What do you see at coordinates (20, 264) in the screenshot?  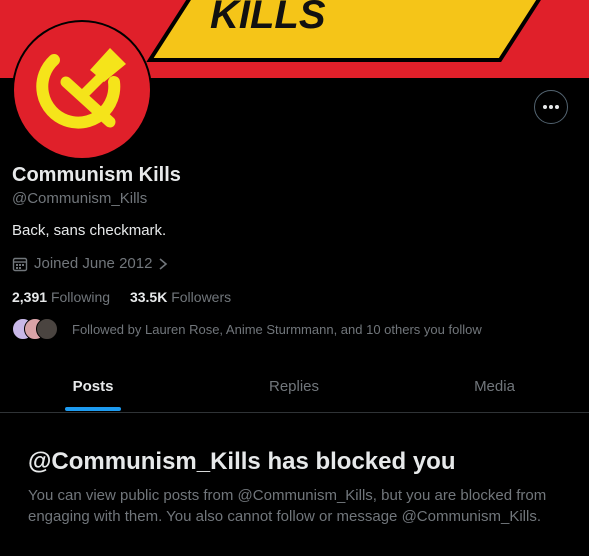 I see `calendar-icon` at bounding box center [20, 264].